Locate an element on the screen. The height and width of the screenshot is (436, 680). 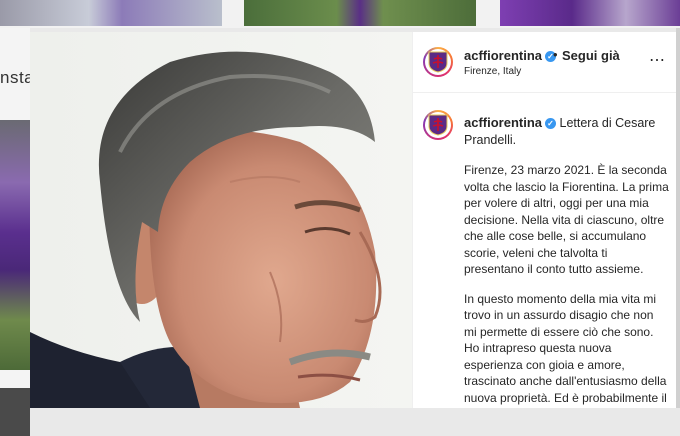
verified-badge-icon: ✓ is located at coordinates (551, 123).